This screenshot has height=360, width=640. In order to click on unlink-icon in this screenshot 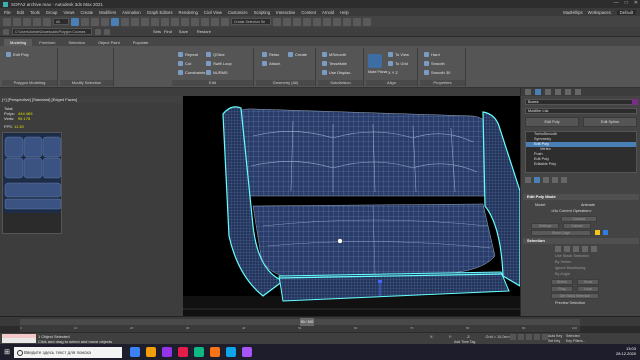, I will do `click(37, 21)`.